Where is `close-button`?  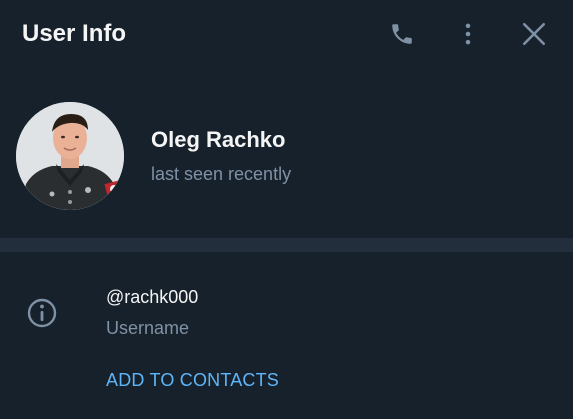 close-button is located at coordinates (534, 34).